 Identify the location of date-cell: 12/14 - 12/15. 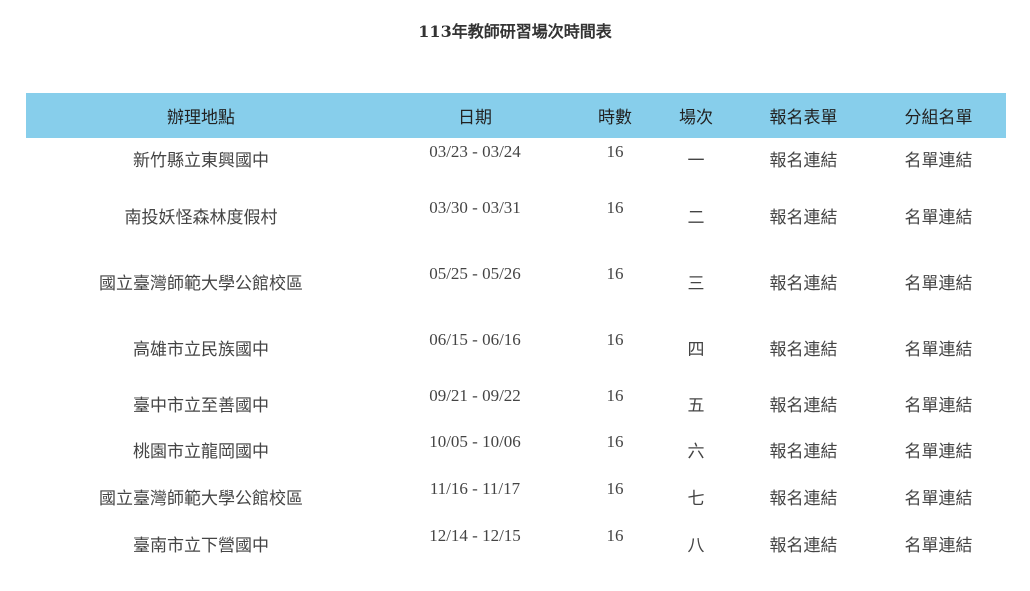
(475, 535).